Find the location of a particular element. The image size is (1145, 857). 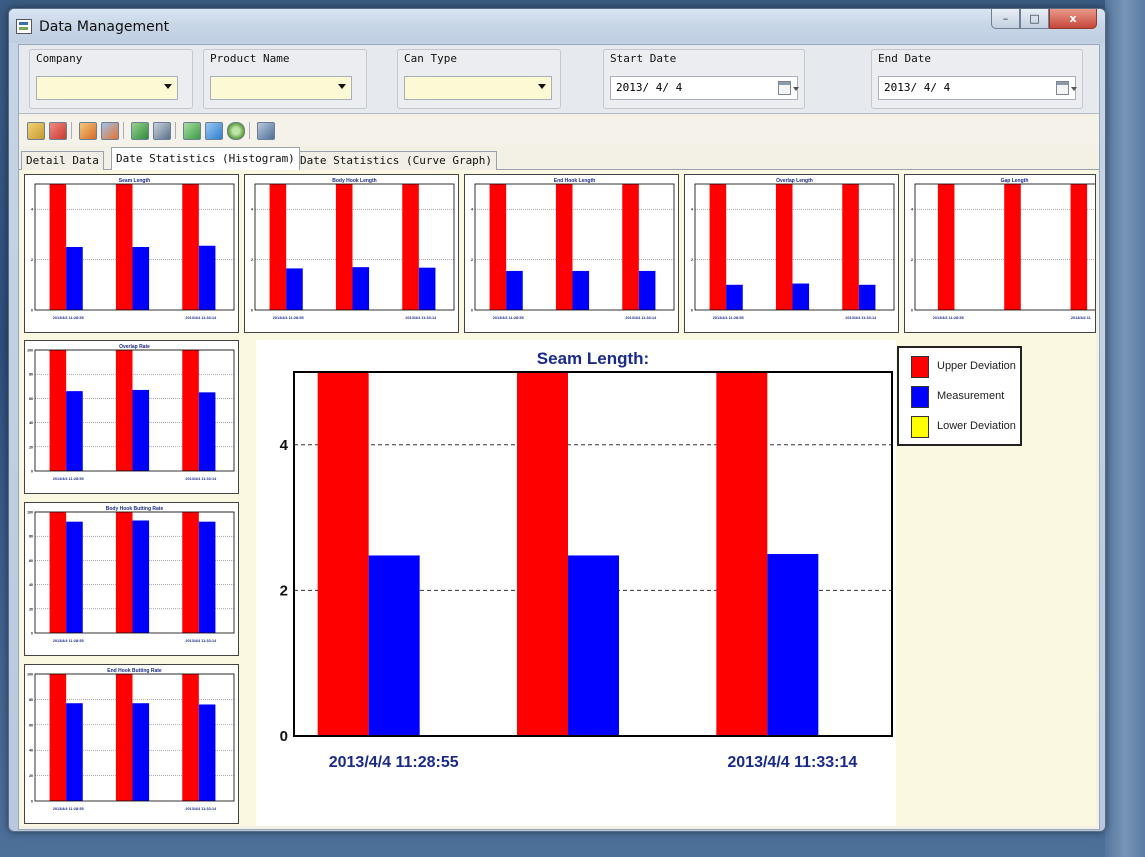

company-combo is located at coordinates (107, 88).